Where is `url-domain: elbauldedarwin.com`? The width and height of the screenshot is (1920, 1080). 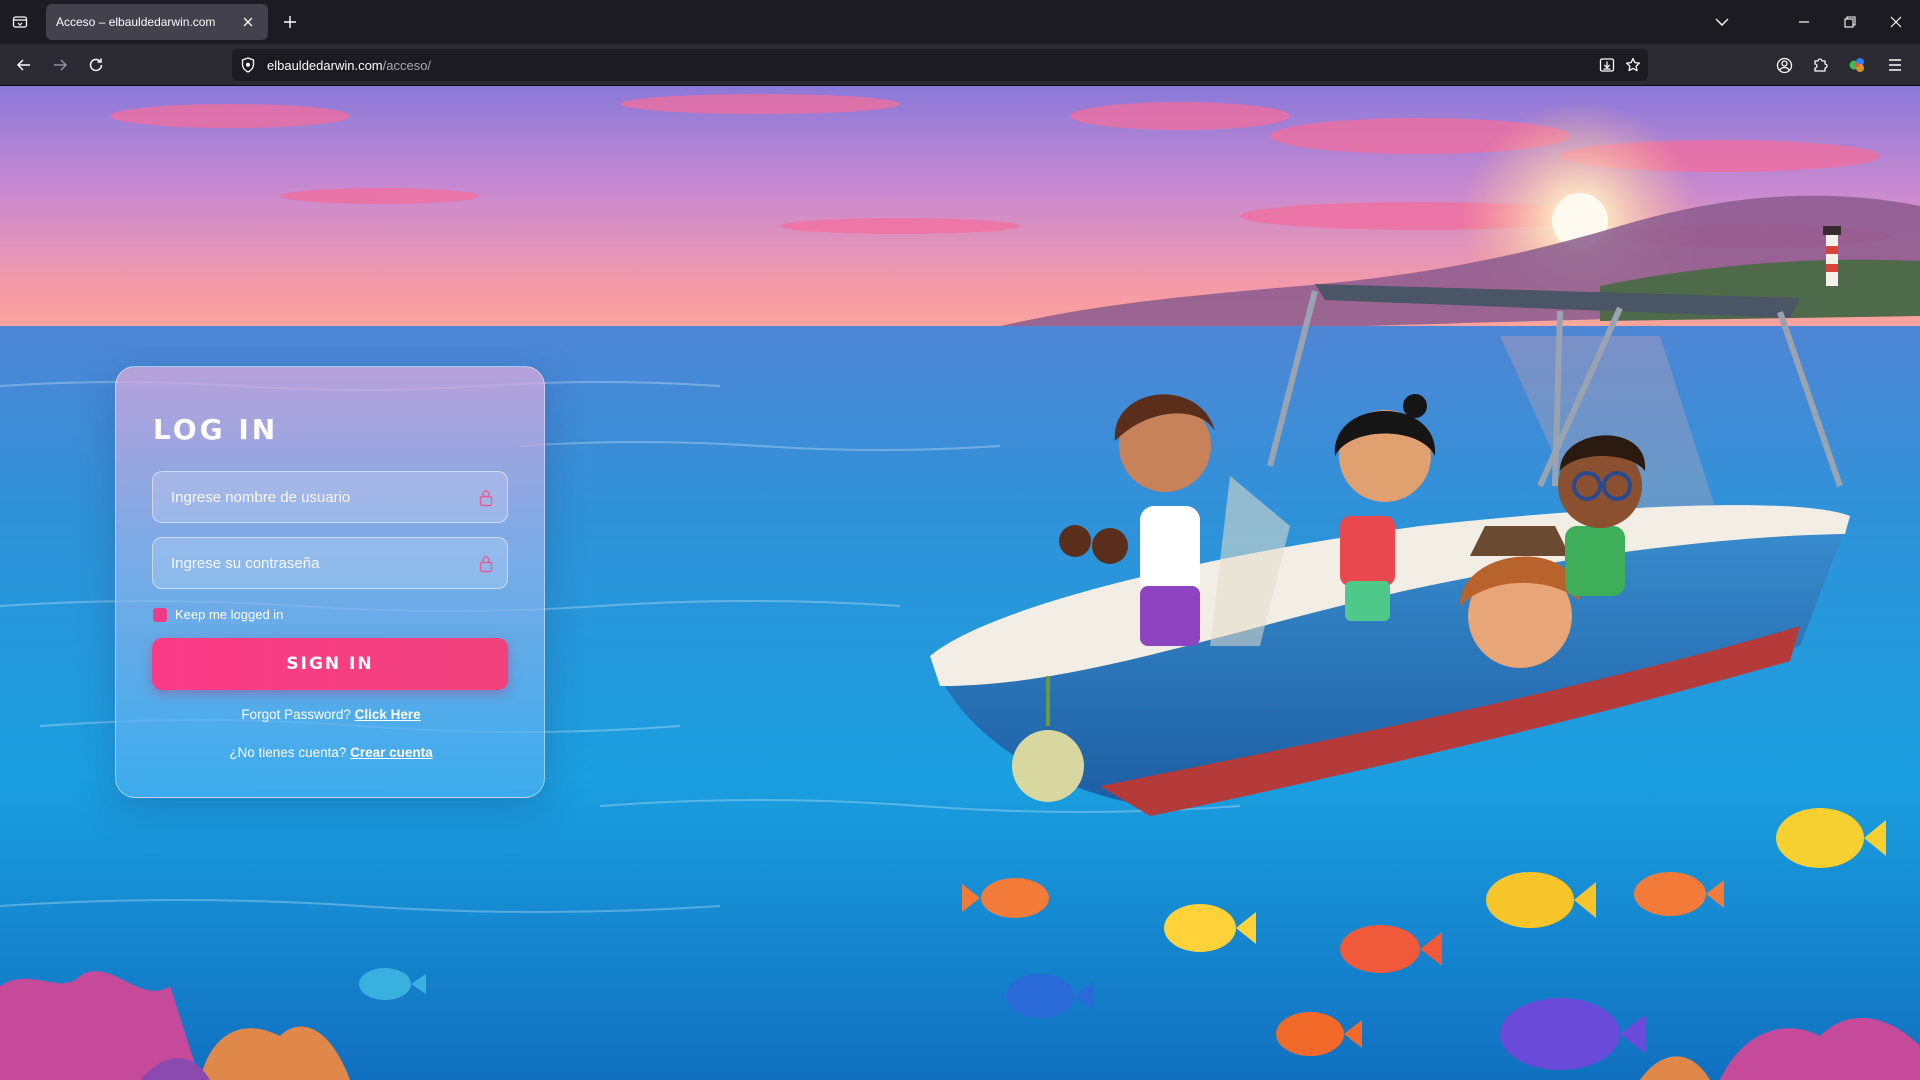 url-domain: elbauldedarwin.com is located at coordinates (325, 65).